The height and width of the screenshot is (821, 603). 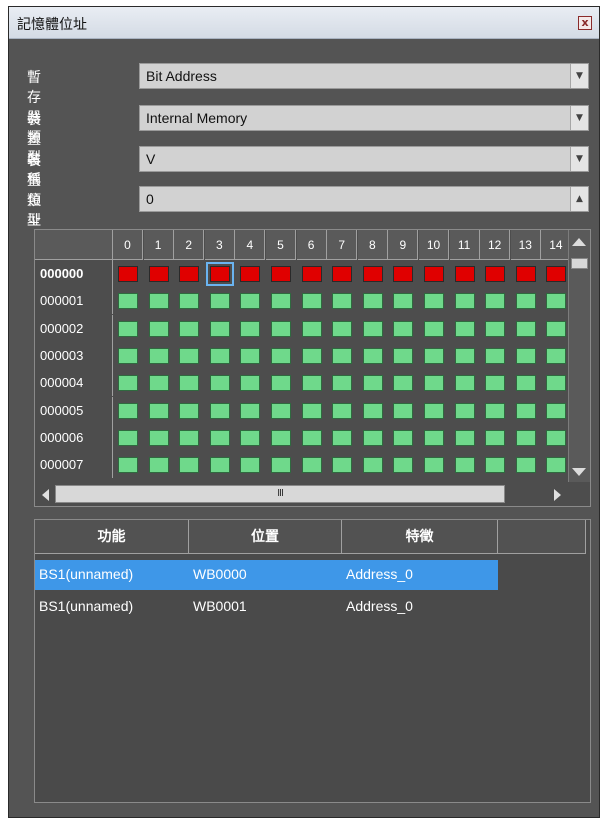 I want to click on horizontal-scroll-thumb: III, so click(x=280, y=494).